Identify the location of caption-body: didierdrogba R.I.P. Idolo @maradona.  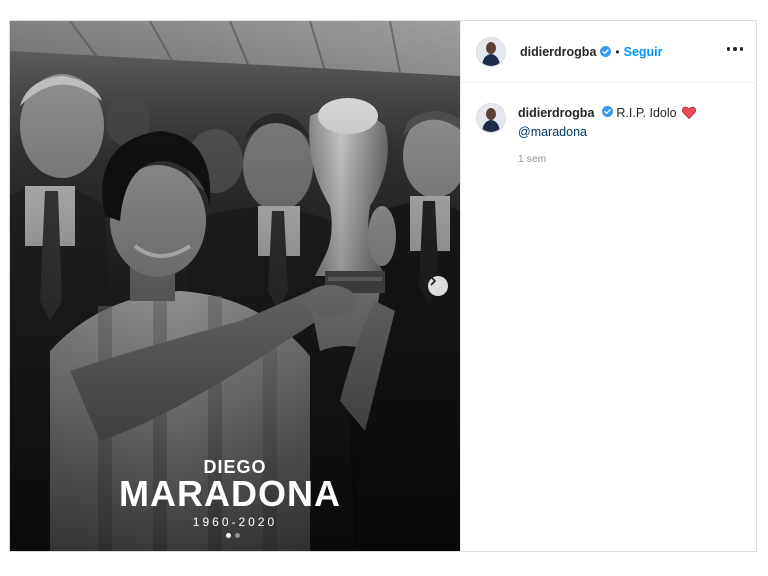
(632, 122).